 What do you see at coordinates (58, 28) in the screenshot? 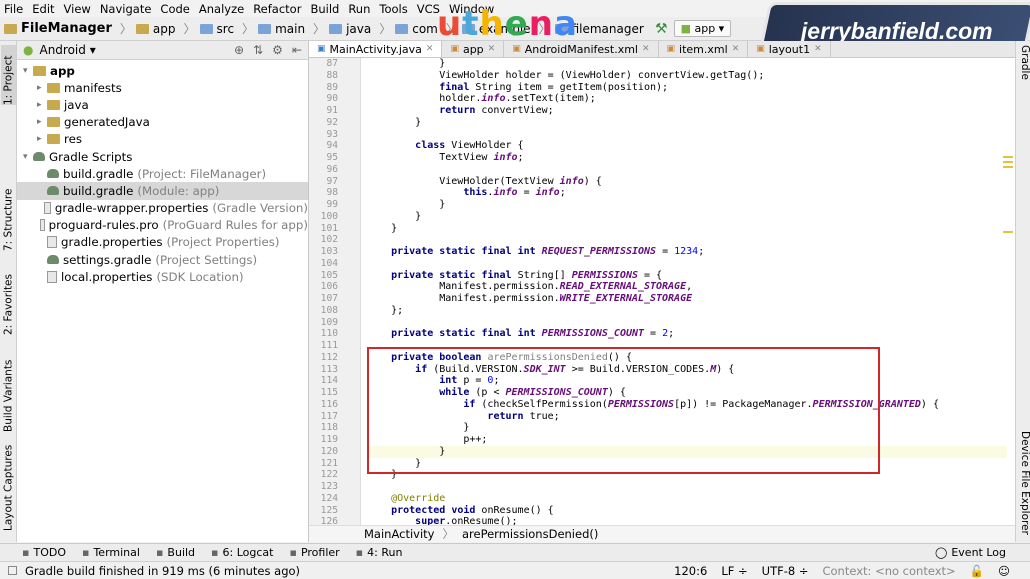
I see `breadcrumb-project: FileManager` at bounding box center [58, 28].